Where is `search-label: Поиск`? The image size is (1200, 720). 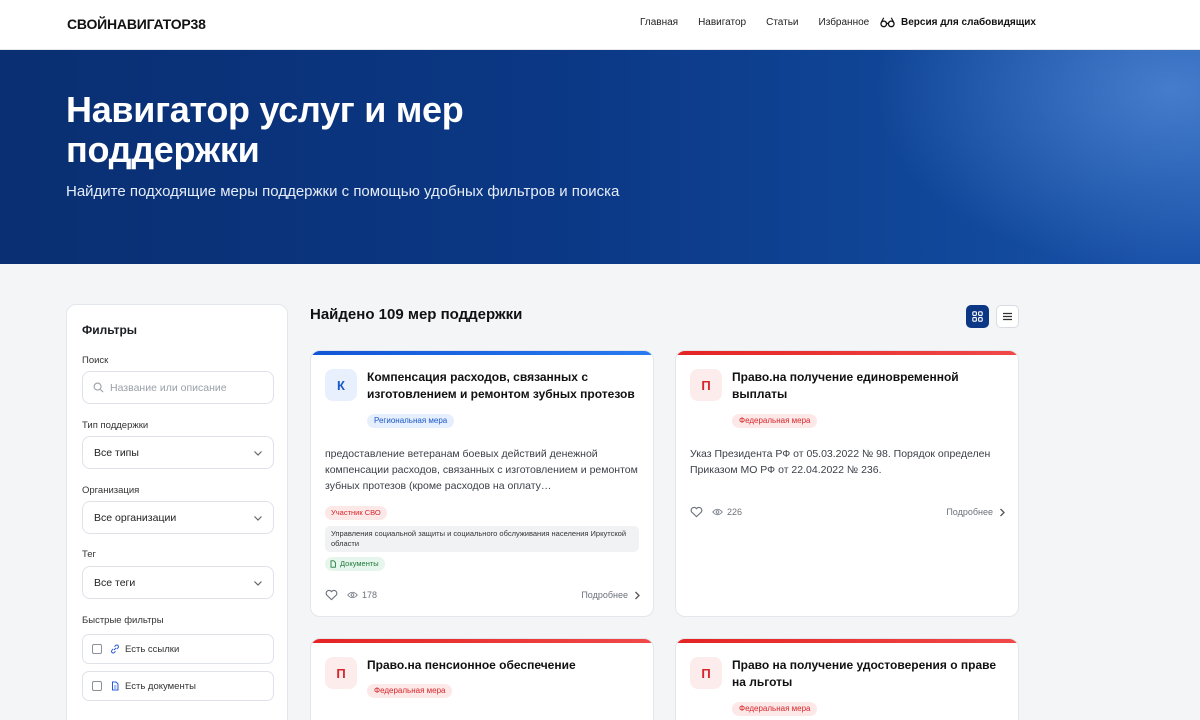 search-label: Поиск is located at coordinates (95, 360).